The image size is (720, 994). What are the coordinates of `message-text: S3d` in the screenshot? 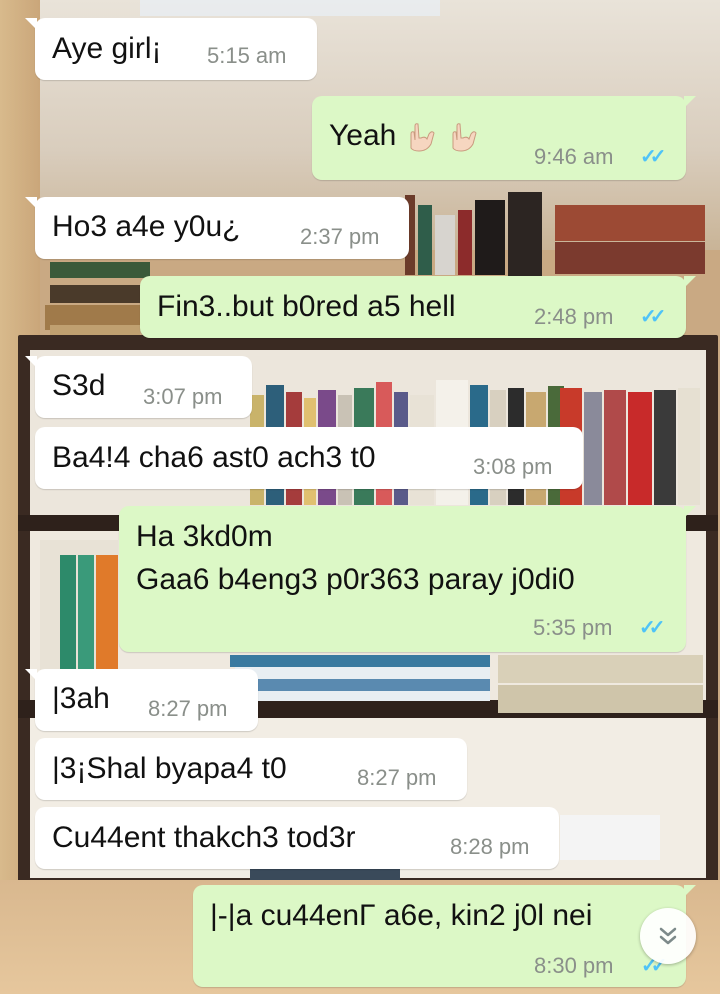 It's located at (79, 385).